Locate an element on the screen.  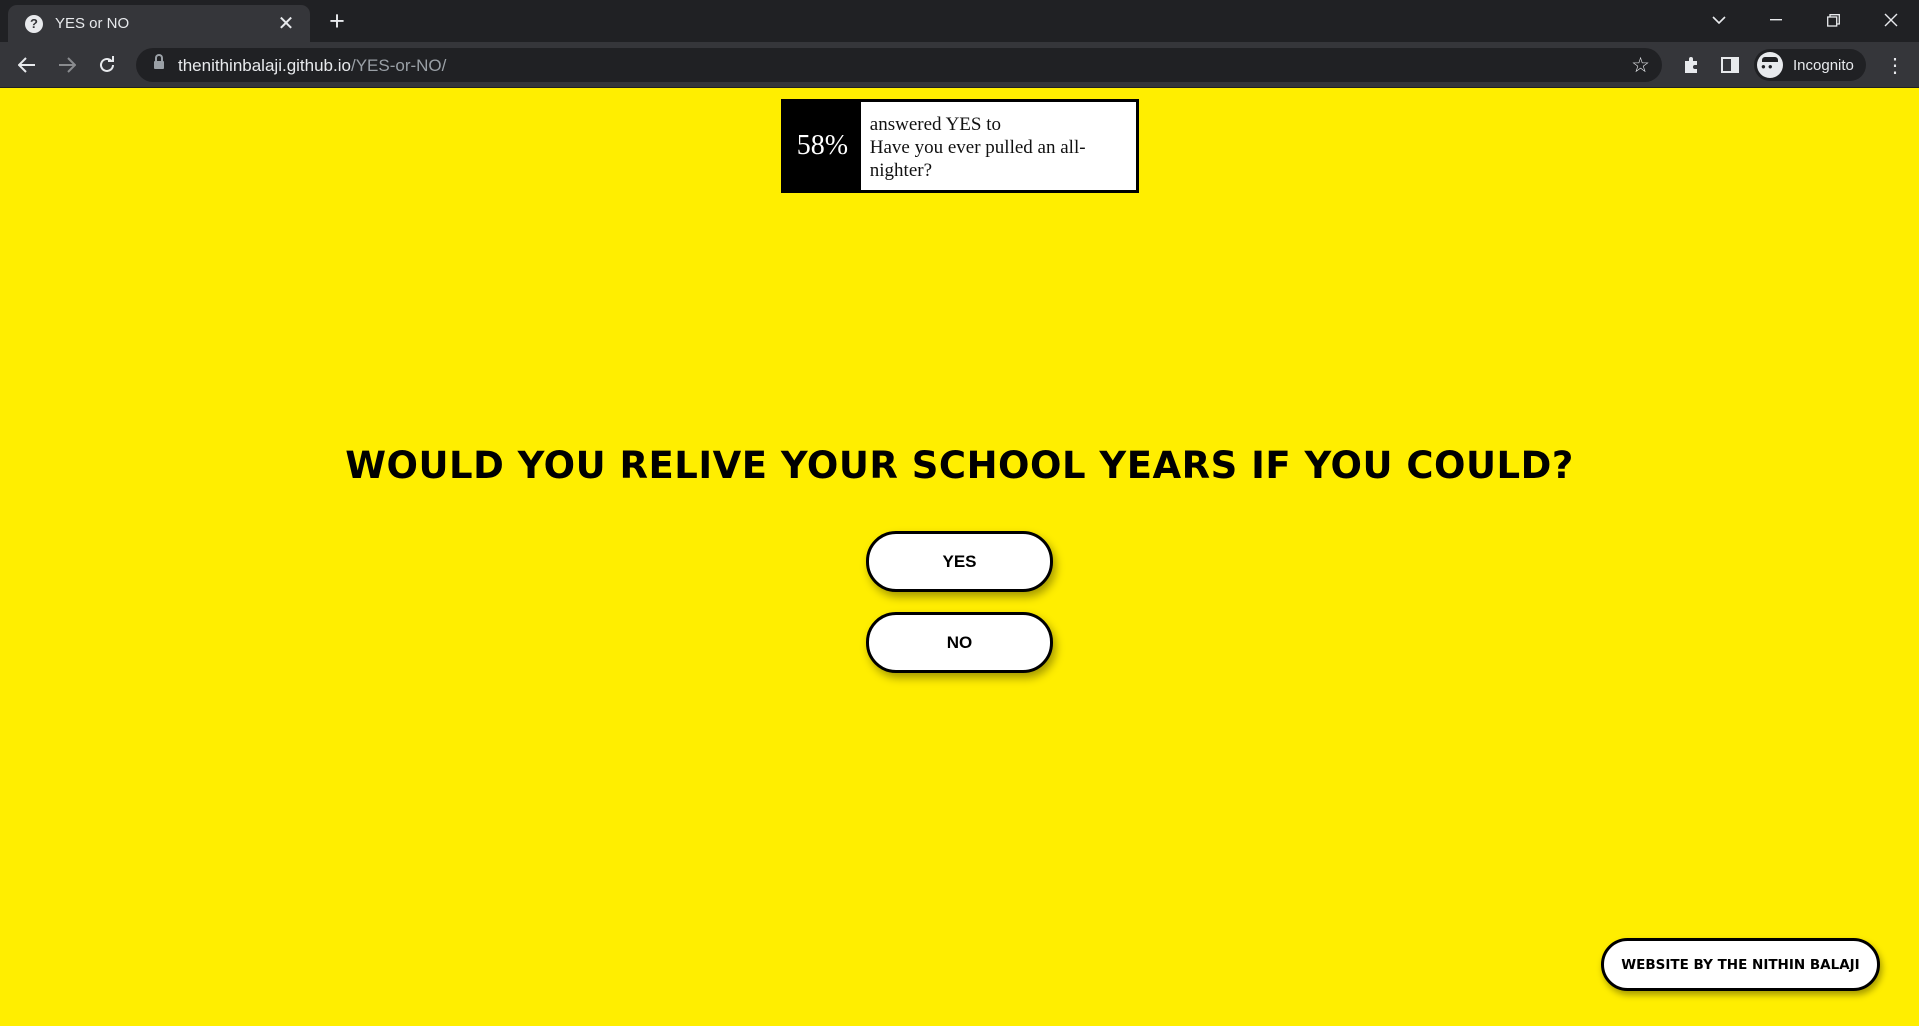
url-text: thenithinbalaji.github.io/YES-or-NO/ is located at coordinates (312, 65).